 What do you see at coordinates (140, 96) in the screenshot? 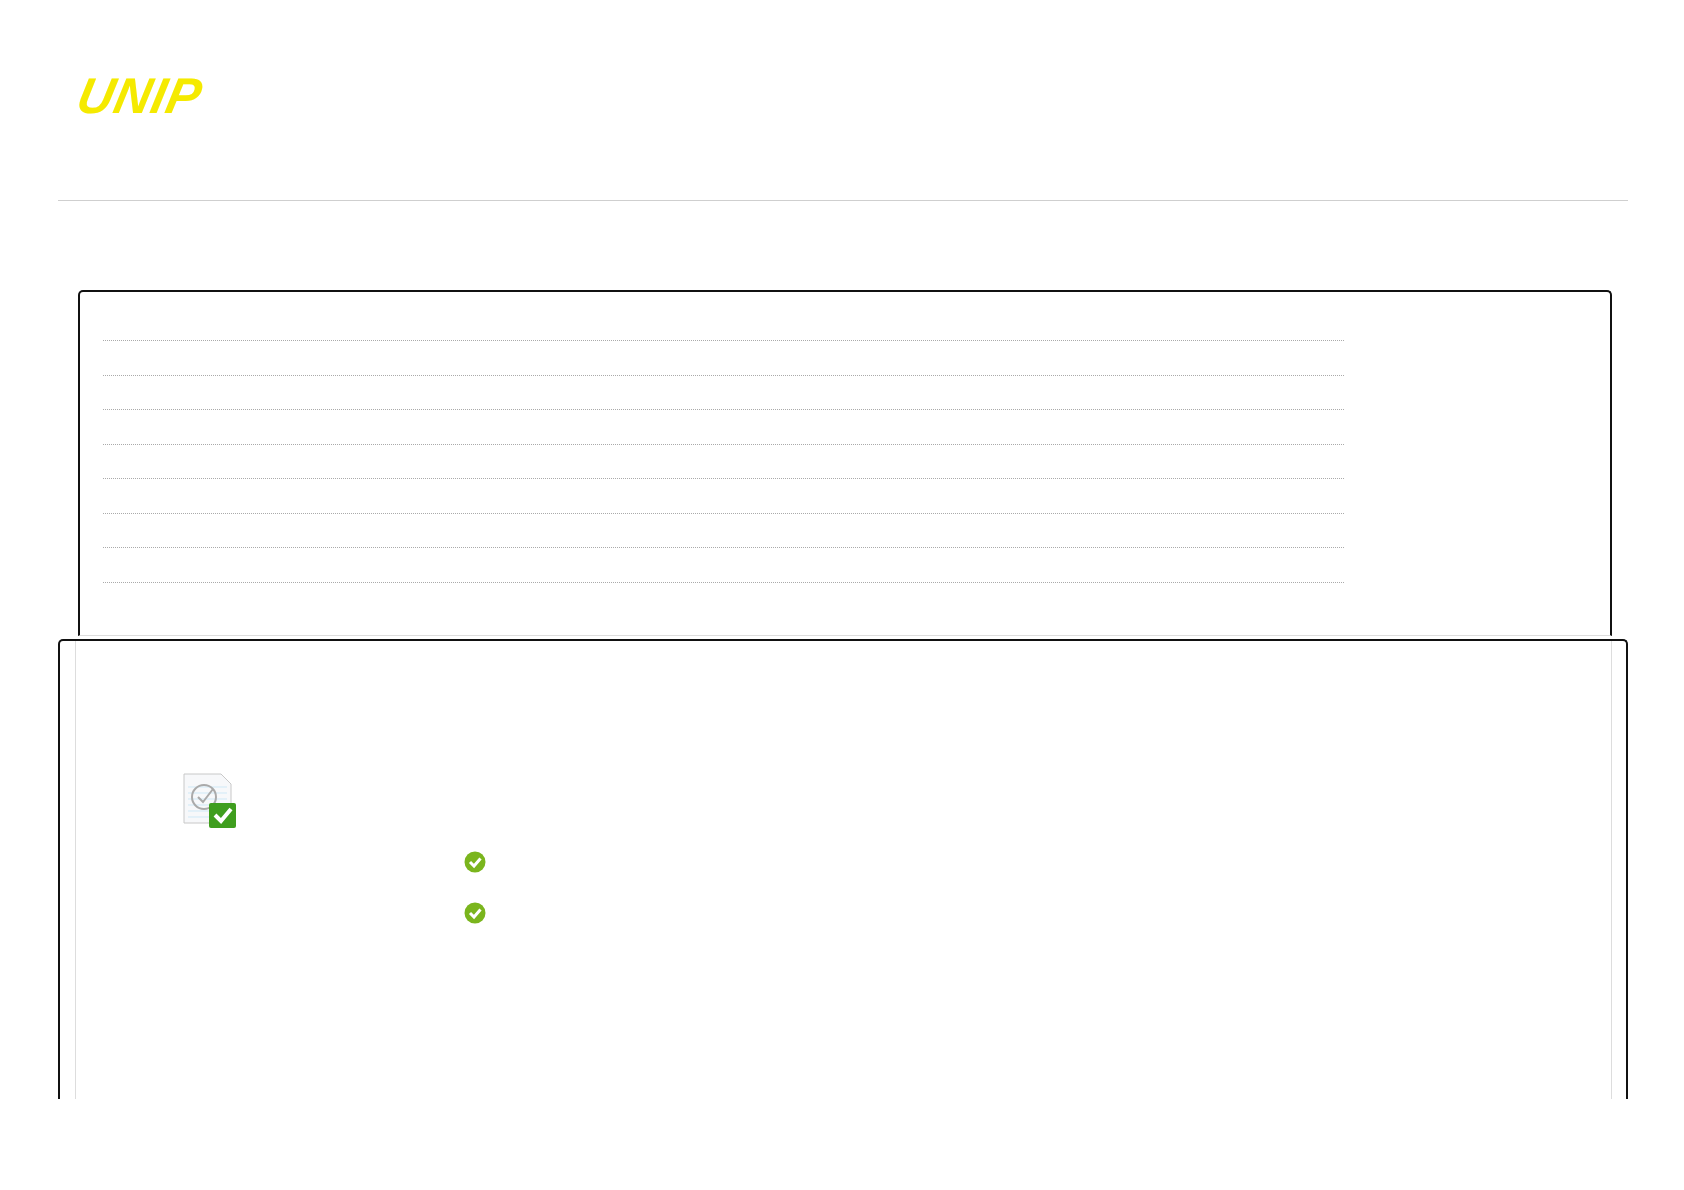
I see `logo: UNIP` at bounding box center [140, 96].